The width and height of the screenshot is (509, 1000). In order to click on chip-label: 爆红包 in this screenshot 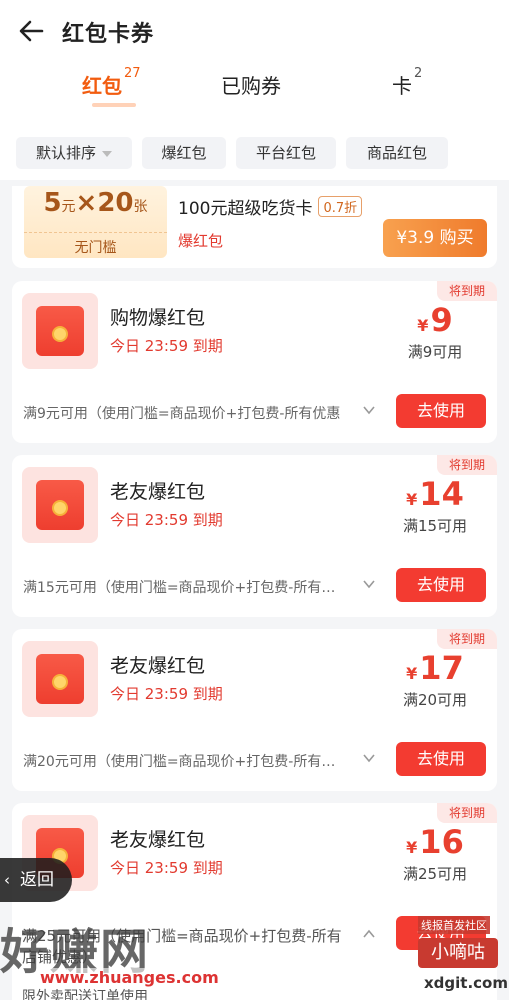, I will do `click(184, 153)`.